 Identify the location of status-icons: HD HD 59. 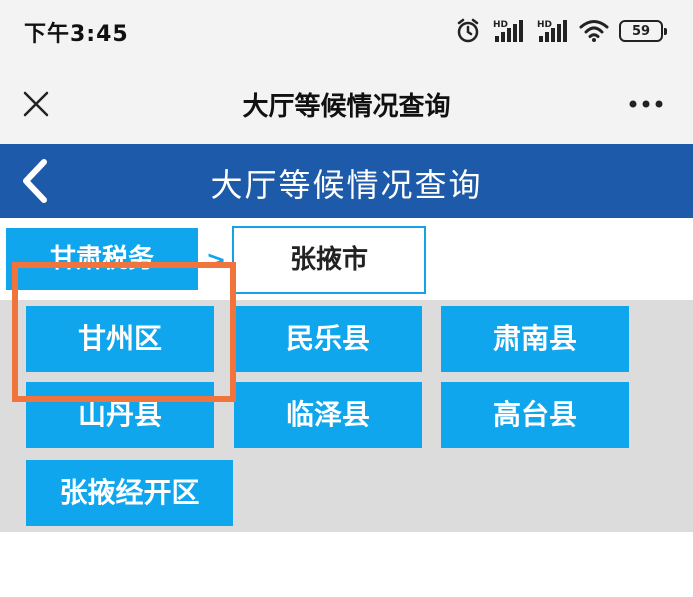
(561, 31).